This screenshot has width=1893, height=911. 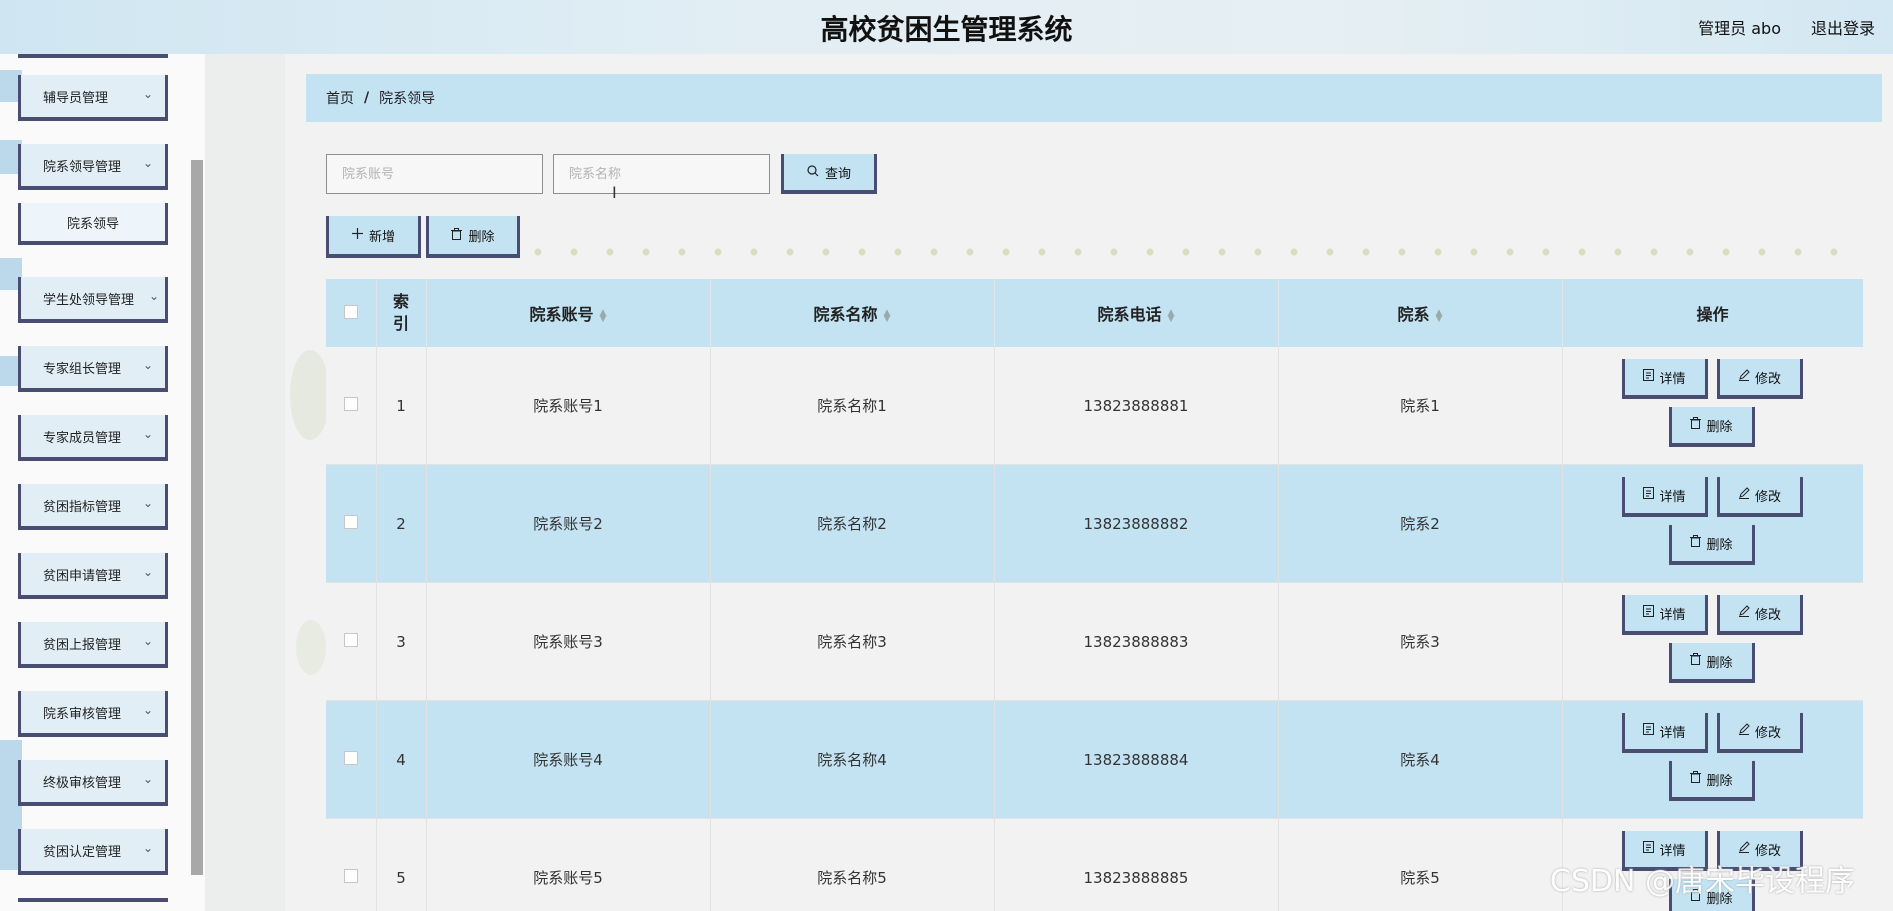 I want to click on name-cell: 院系名称2, so click(x=852, y=523).